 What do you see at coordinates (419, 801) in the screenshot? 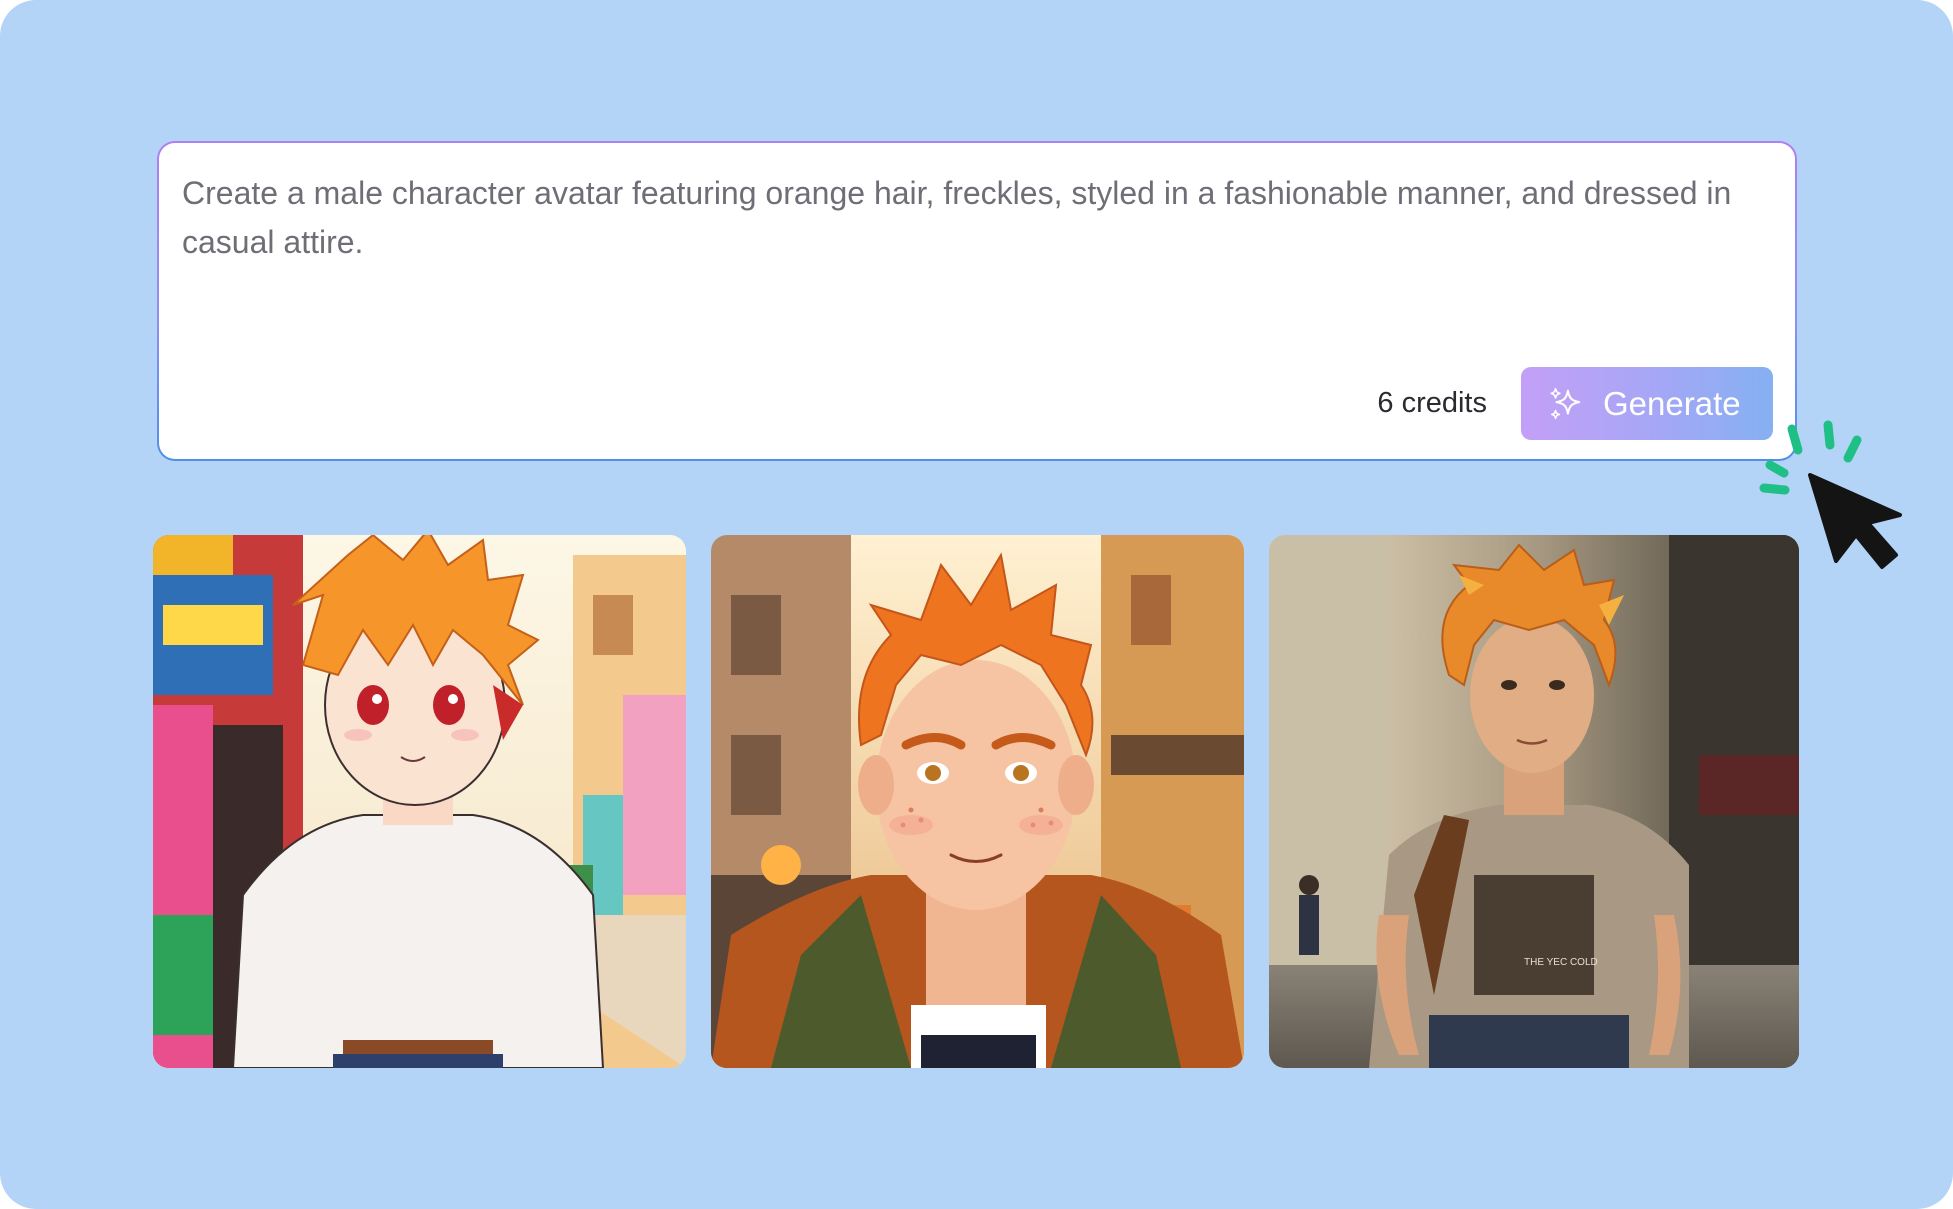
I see `anime-avatar-image` at bounding box center [419, 801].